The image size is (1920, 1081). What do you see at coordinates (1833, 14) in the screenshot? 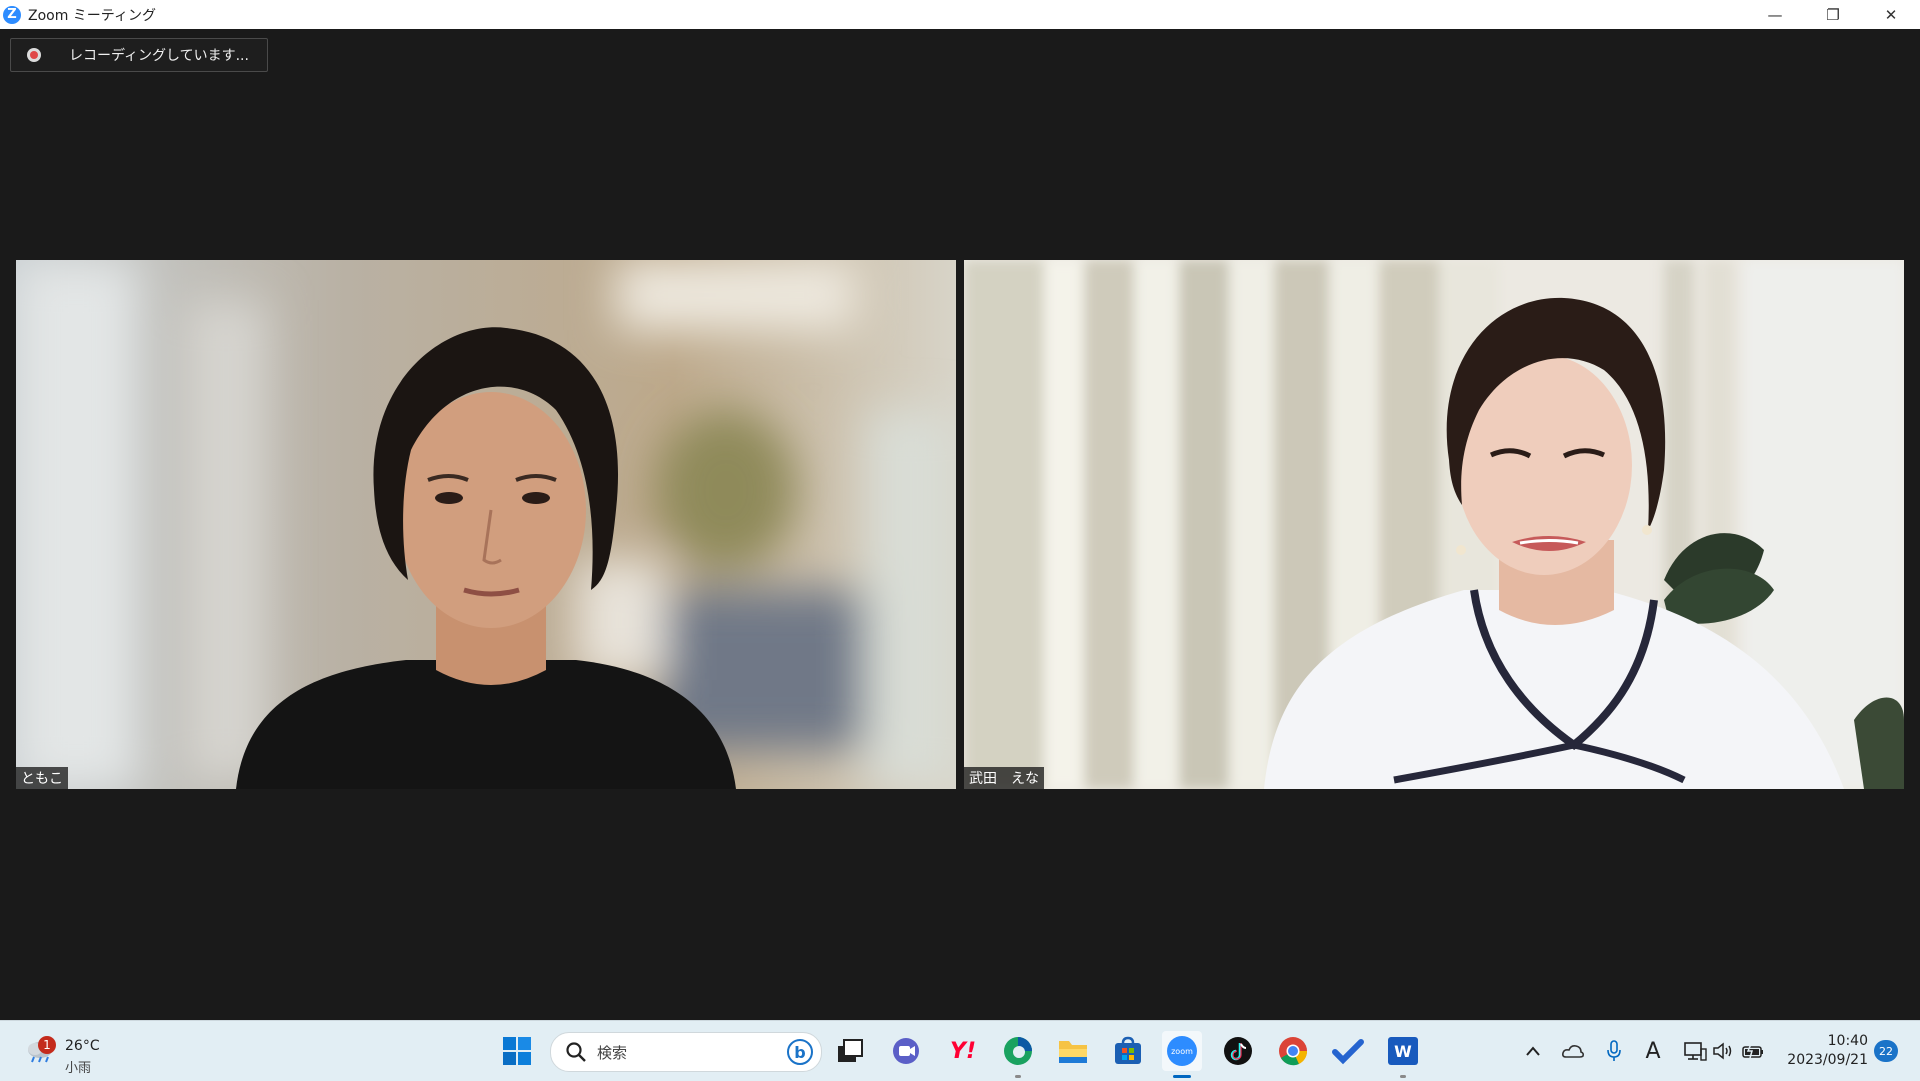
I see `restore-button: ❐` at bounding box center [1833, 14].